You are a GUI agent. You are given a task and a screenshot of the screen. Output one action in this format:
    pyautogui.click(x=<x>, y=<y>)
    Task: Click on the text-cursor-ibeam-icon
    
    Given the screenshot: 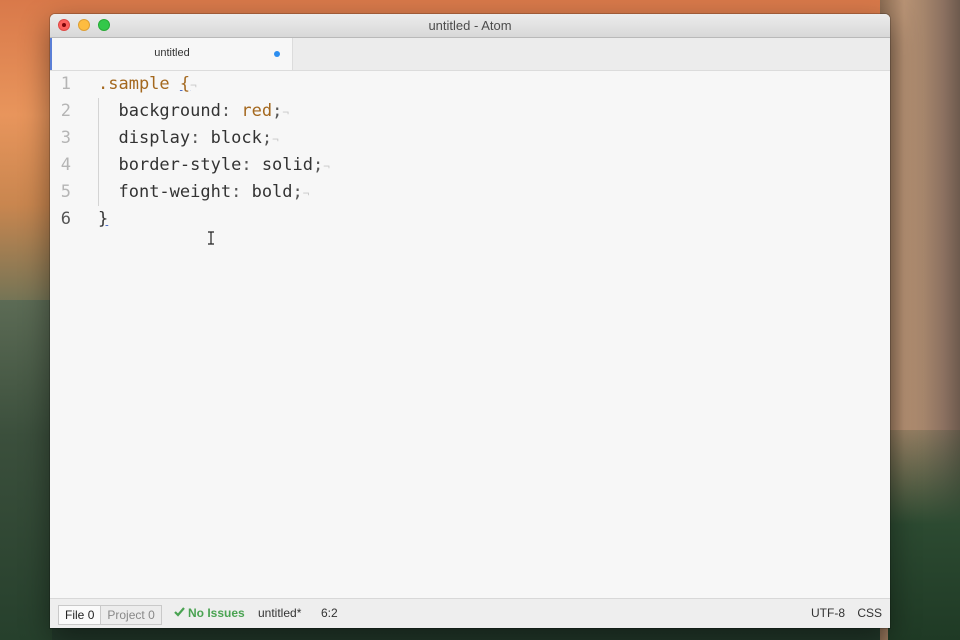 What is the action you would take?
    pyautogui.click(x=211, y=238)
    